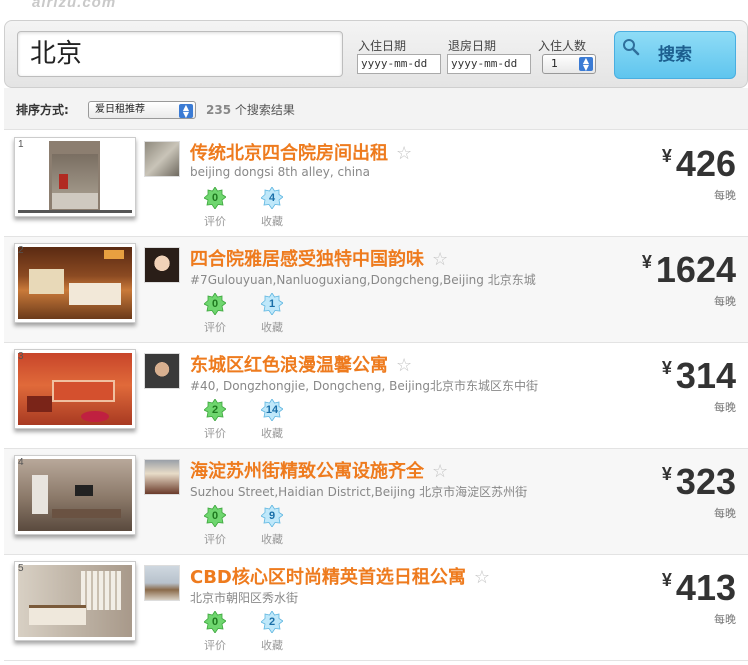 Image resolution: width=748 pixels, height=665 pixels. What do you see at coordinates (75, 495) in the screenshot?
I see `listing-thumbnail: 4` at bounding box center [75, 495].